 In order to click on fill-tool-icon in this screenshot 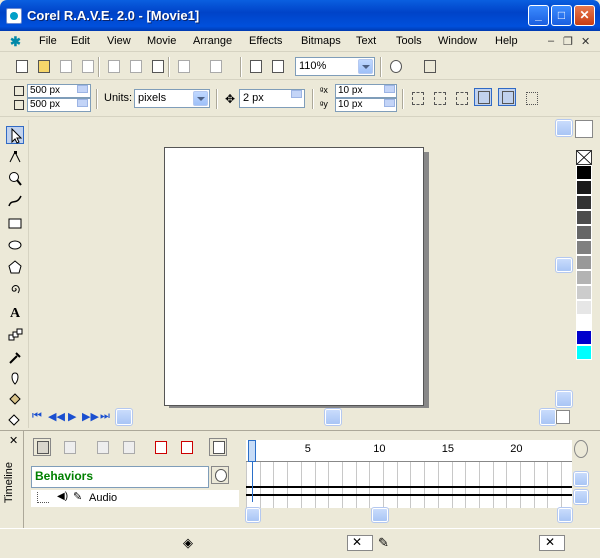, I will do `click(15, 399)`.